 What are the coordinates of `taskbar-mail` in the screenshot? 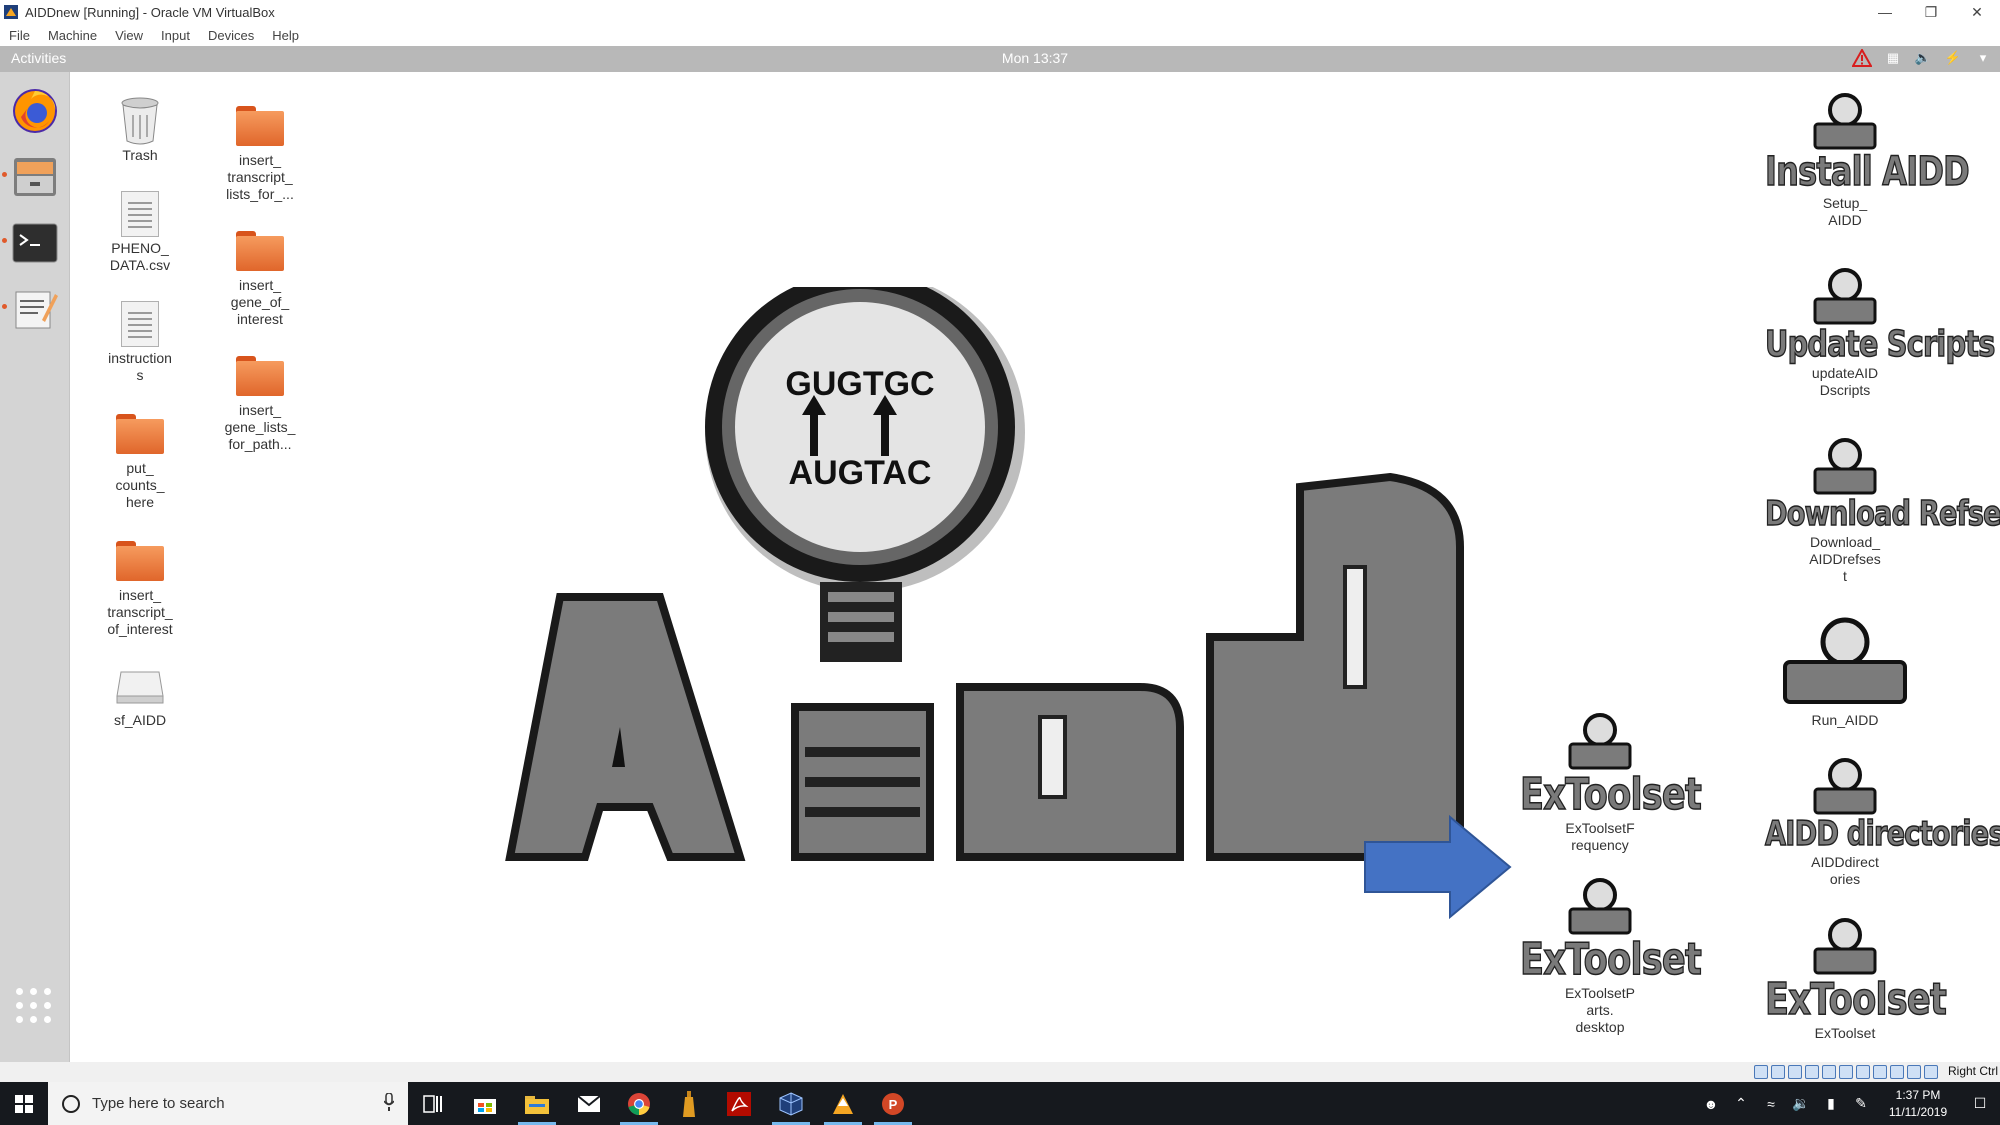 It's located at (589, 1103).